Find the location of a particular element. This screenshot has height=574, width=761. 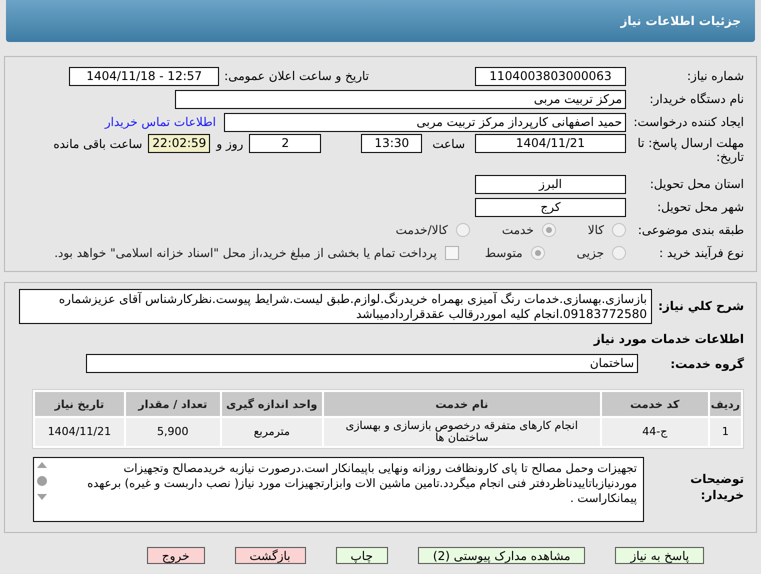

field-label: شرح کلي نیاز: is located at coordinates (700, 305).